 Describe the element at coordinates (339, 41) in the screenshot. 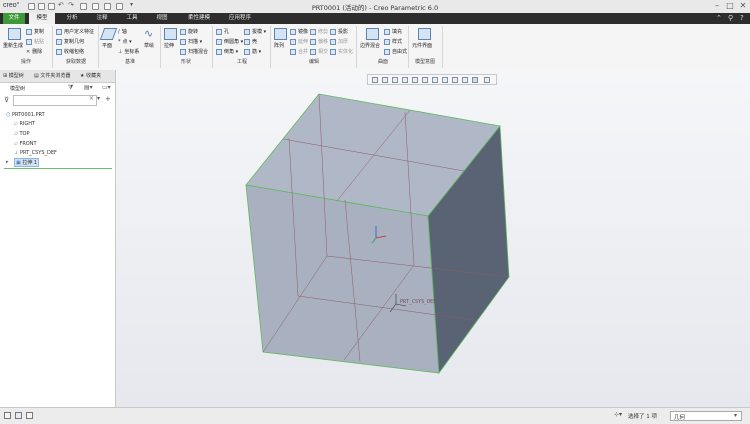

I see `thicken-button: 加厚` at that location.